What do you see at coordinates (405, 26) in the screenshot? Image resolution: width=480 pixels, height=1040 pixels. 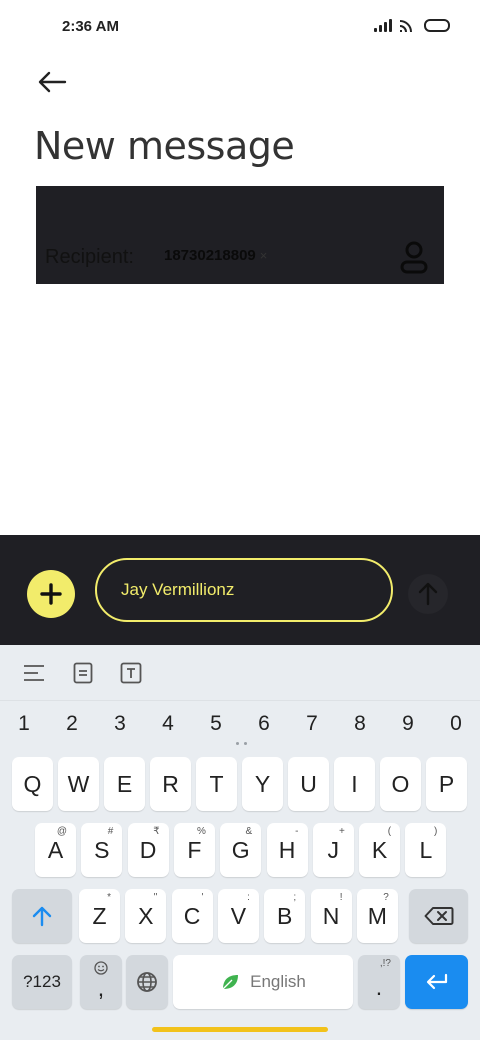 I see `wifi-icon` at bounding box center [405, 26].